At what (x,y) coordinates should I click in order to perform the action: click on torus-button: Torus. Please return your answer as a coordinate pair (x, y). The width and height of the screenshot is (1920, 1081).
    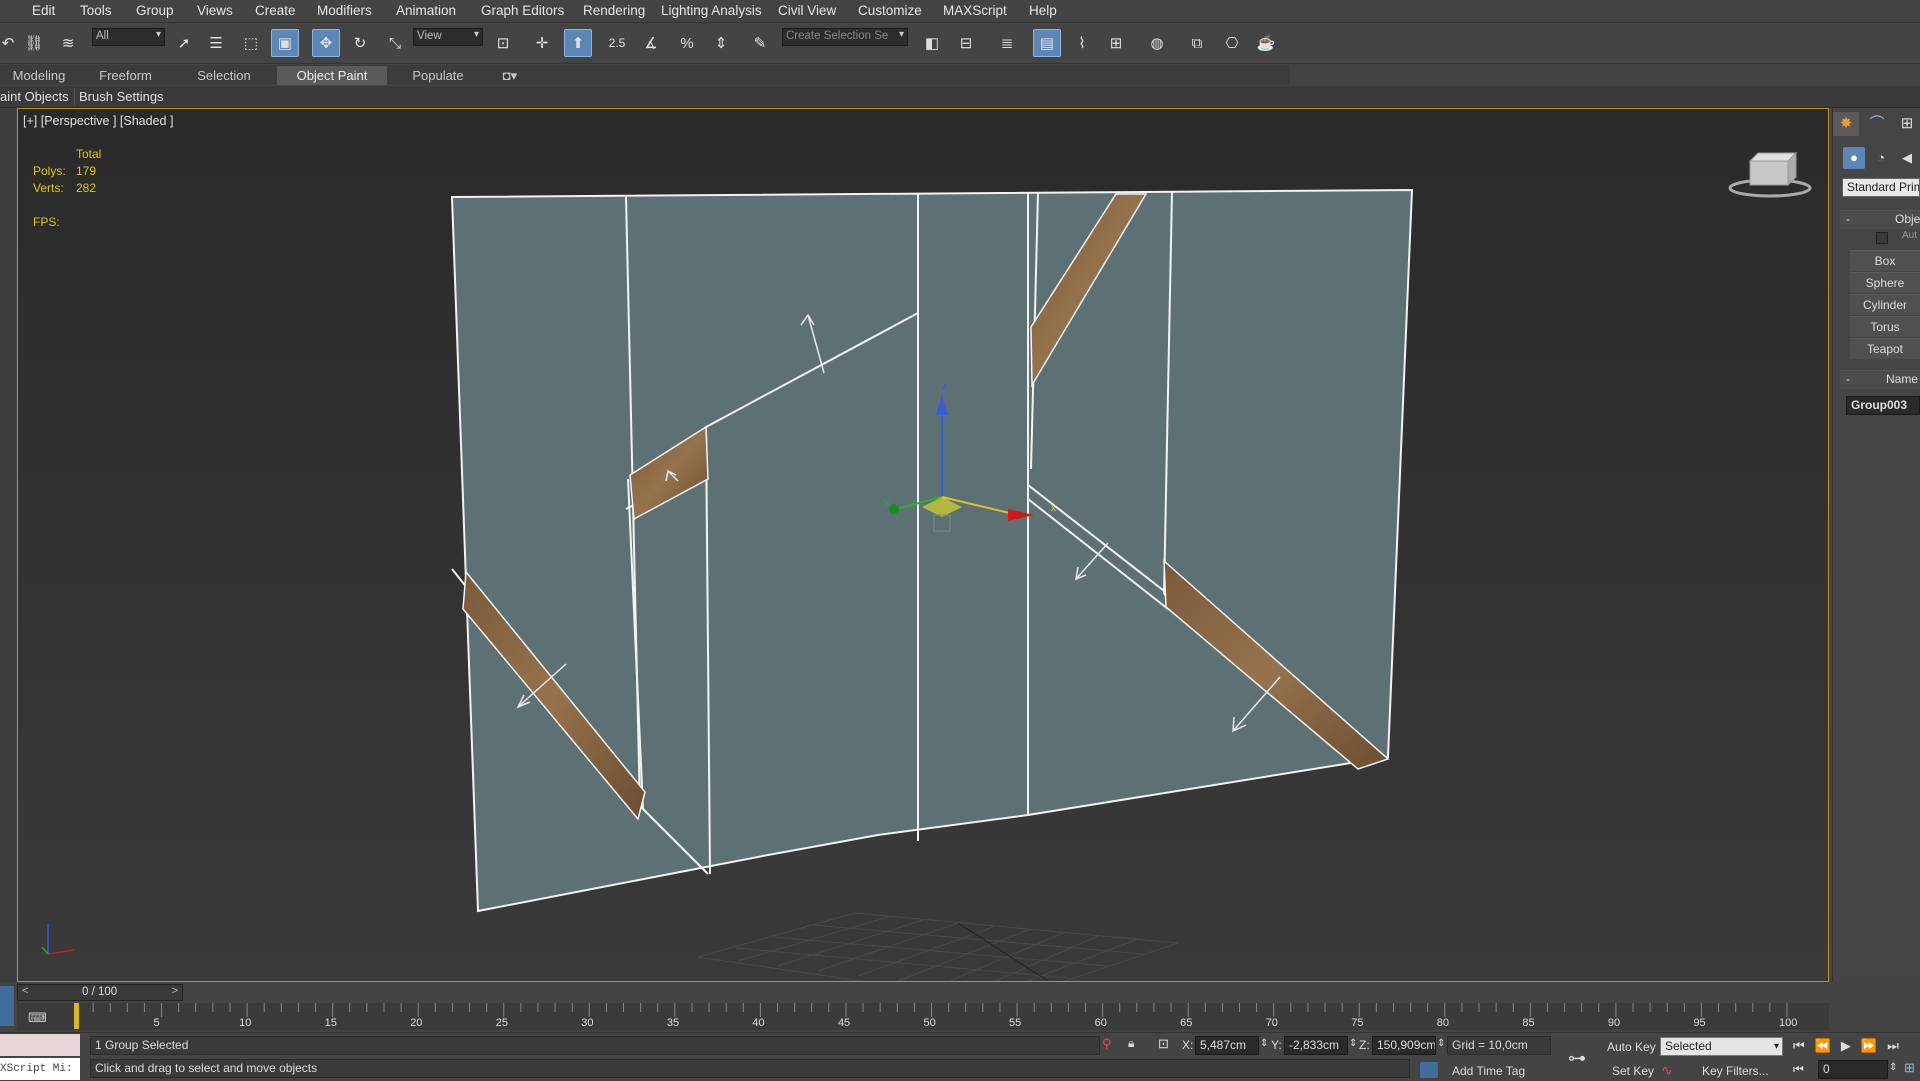
    Looking at the image, I should click on (1885, 326).